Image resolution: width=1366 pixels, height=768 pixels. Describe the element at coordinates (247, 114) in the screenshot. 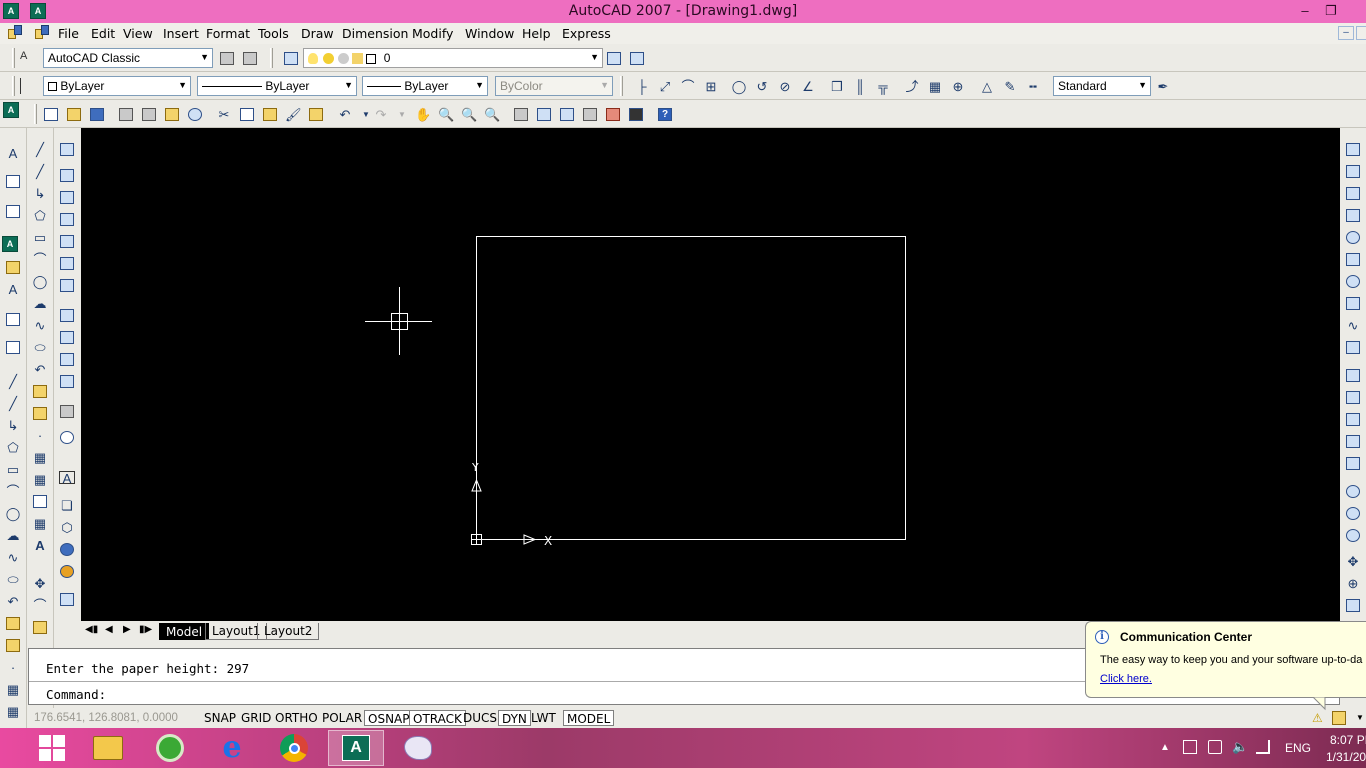

I see `copy-icon` at that location.